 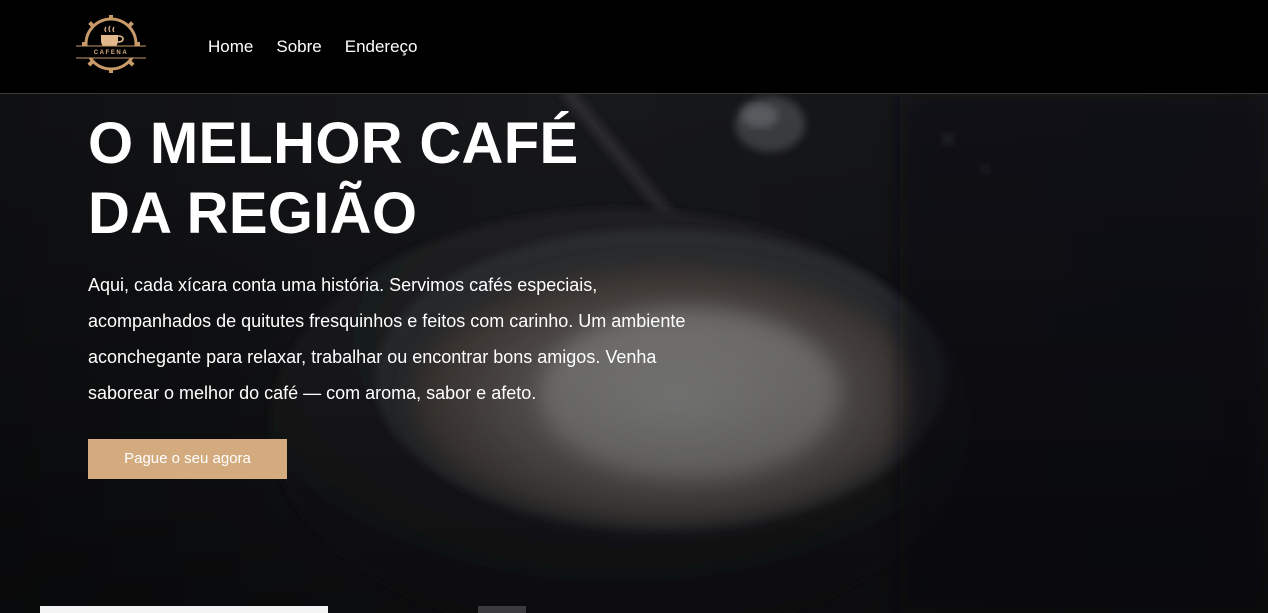 I want to click on hero-title: O MELHOR CAFÉ DA REGIÃO, so click(x=398, y=179).